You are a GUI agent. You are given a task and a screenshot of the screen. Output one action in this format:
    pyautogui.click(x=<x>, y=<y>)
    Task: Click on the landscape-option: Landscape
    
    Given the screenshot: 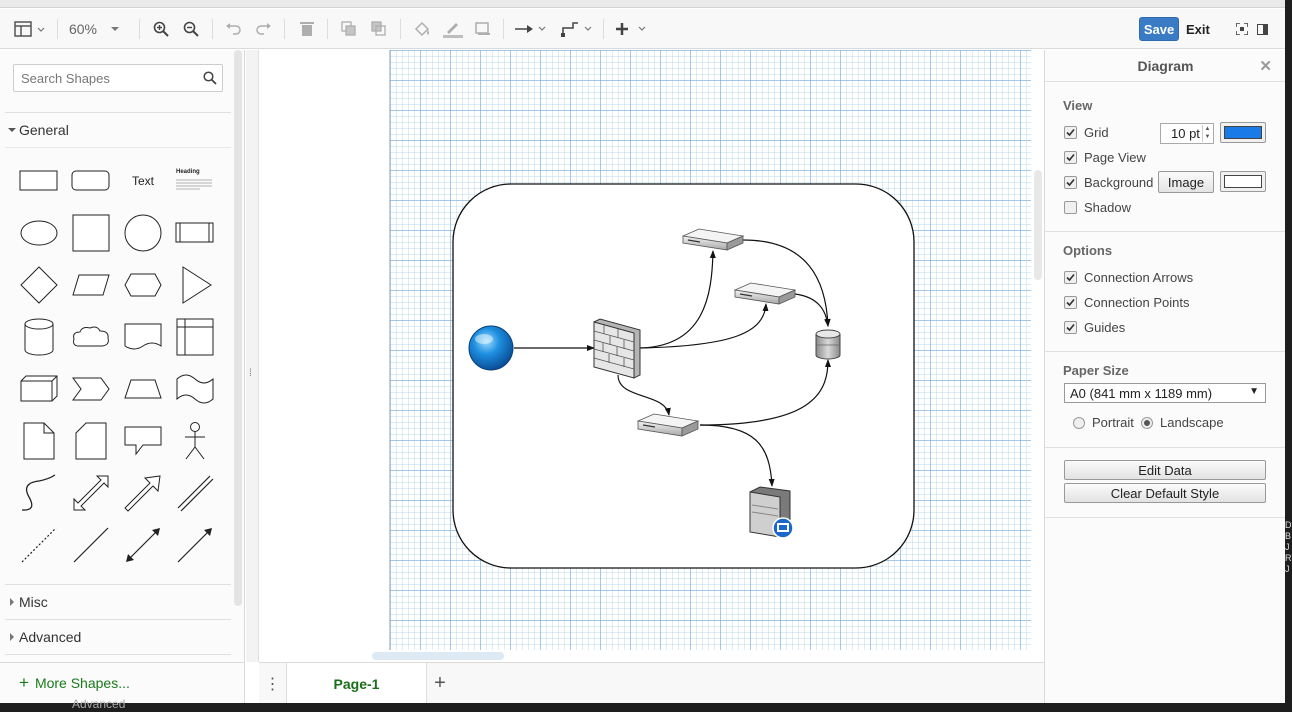 What is the action you would take?
    pyautogui.click(x=1182, y=422)
    